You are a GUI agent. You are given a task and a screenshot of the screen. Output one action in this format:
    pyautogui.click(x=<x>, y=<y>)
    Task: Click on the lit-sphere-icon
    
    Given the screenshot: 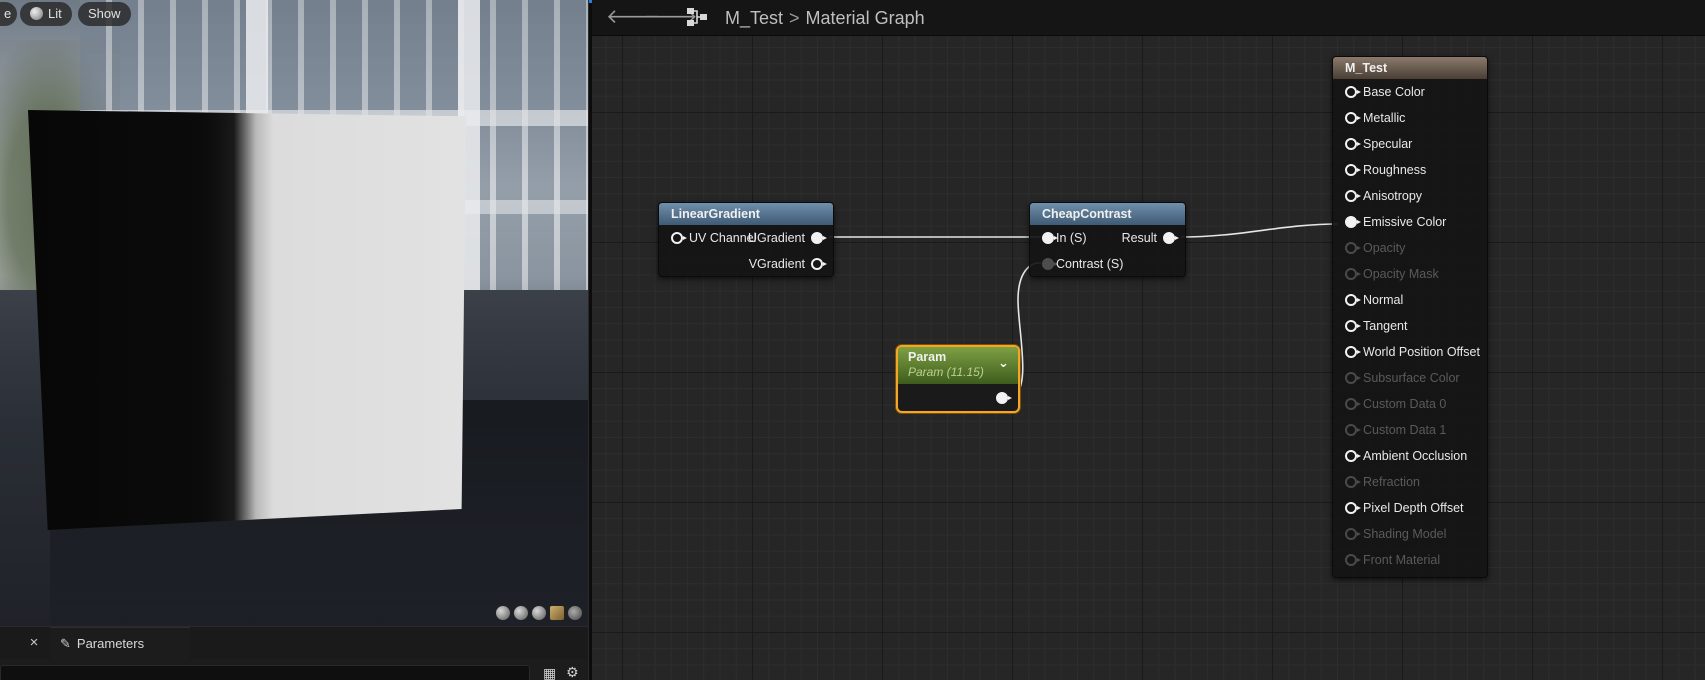 What is the action you would take?
    pyautogui.click(x=36, y=13)
    